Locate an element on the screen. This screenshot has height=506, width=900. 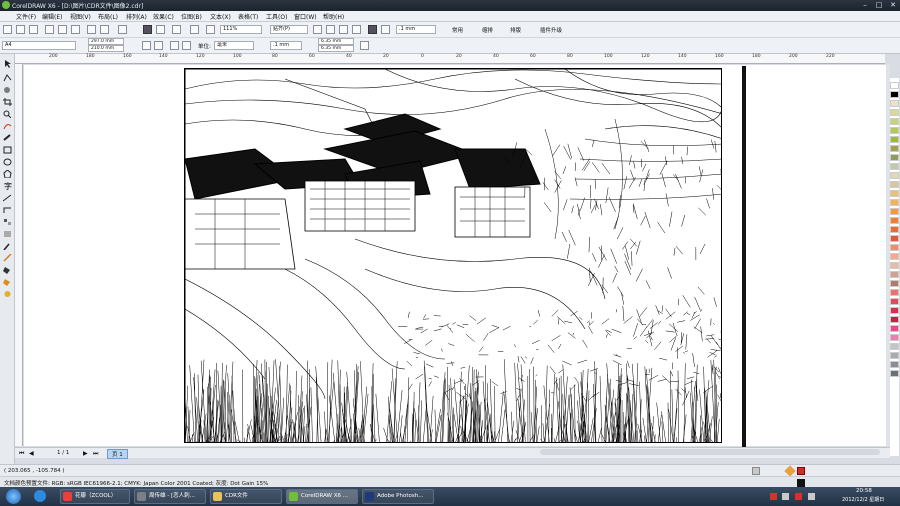
maximize-button: □ is located at coordinates (879, 5).